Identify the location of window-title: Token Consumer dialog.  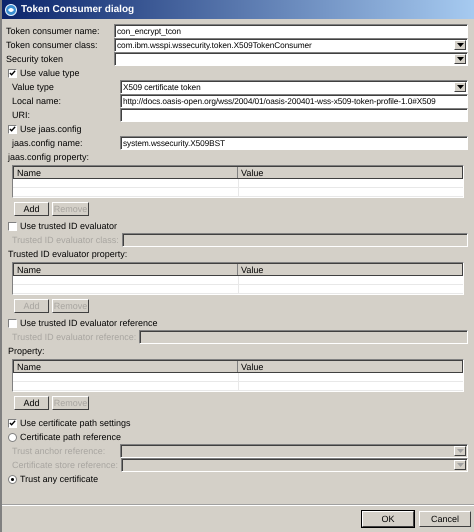
(77, 9).